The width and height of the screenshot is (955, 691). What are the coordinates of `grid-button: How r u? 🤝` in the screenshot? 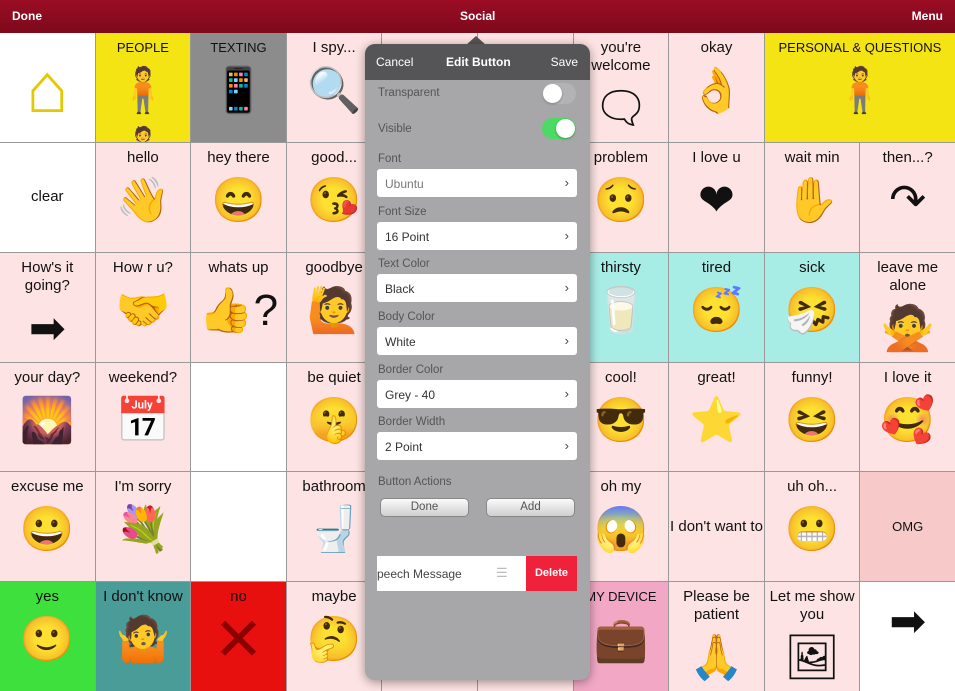 It's located at (143, 307).